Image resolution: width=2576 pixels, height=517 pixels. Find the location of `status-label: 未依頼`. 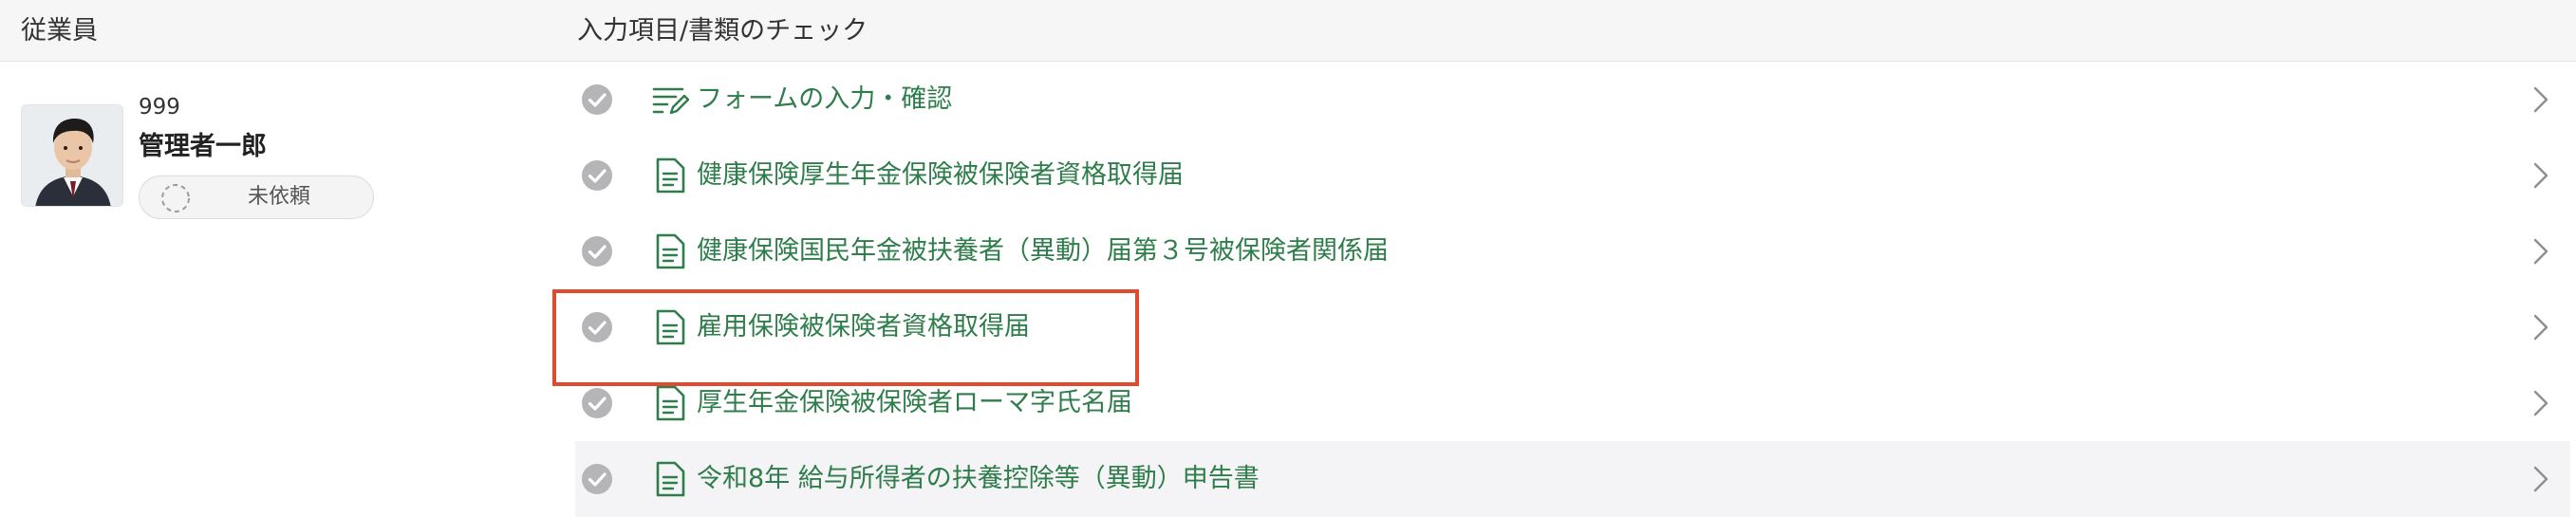

status-label: 未依頼 is located at coordinates (279, 197).